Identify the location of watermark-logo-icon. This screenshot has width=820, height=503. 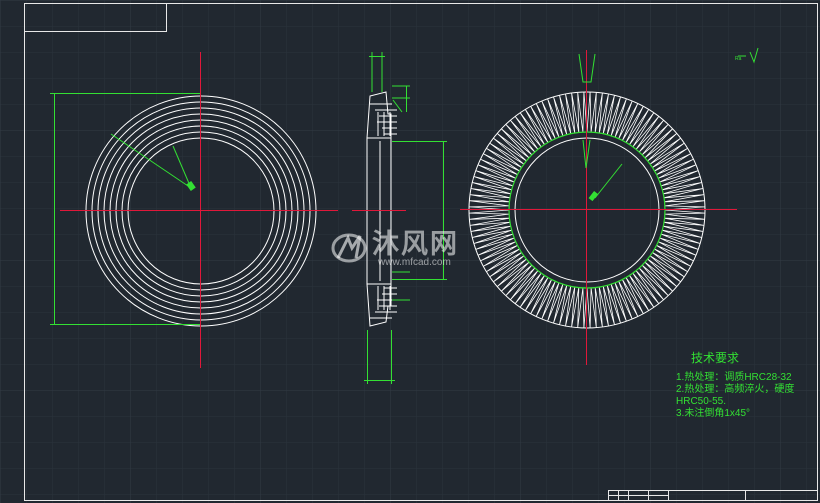
(349, 248).